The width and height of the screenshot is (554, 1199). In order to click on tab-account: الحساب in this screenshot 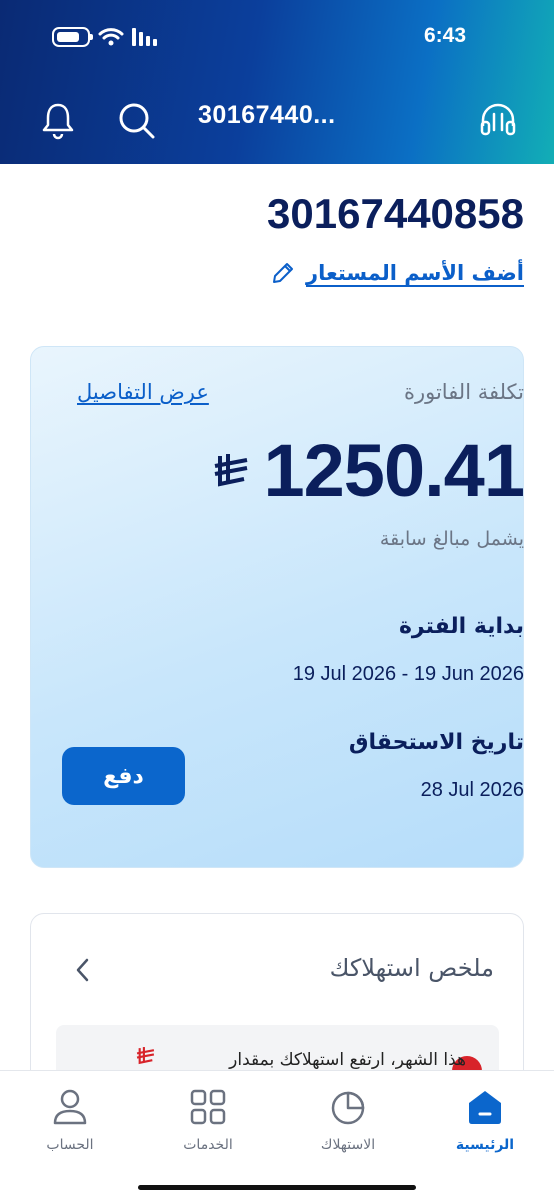, I will do `click(70, 1126)`.